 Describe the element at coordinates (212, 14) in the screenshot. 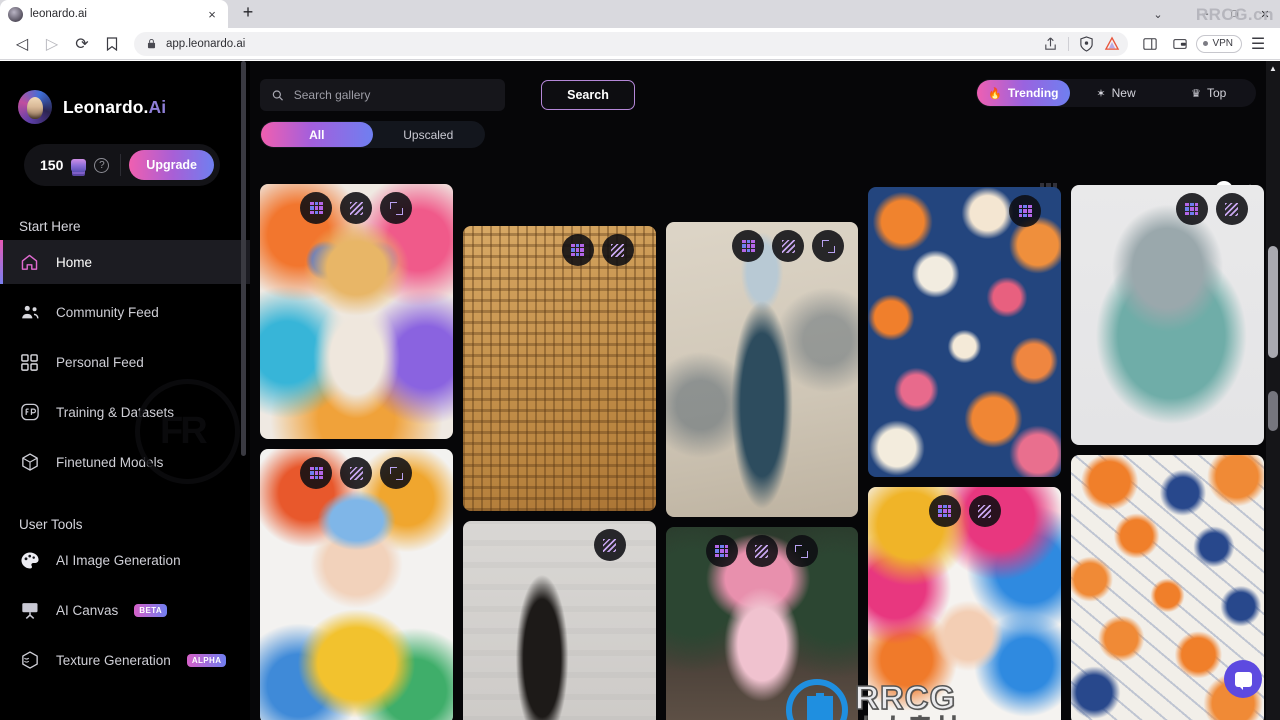

I see `close-icon: ×` at that location.